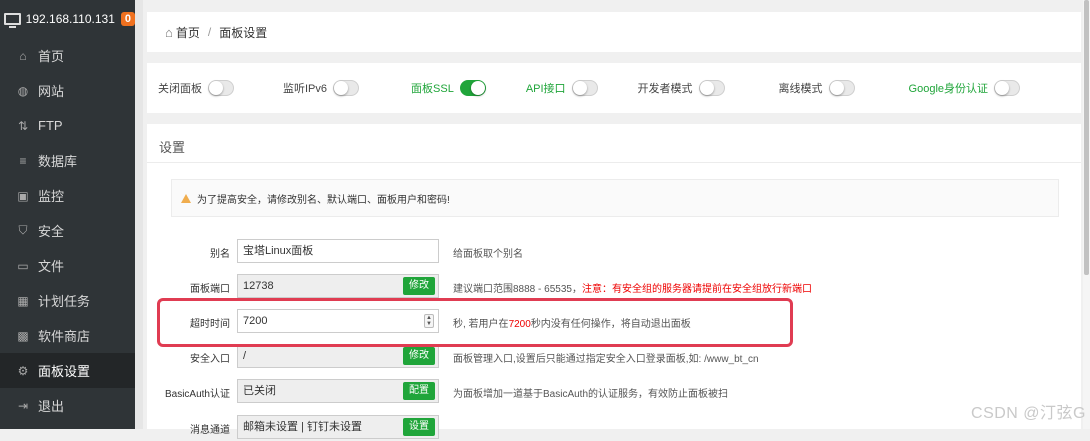 The height and width of the screenshot is (441, 1090). Describe the element at coordinates (591, 394) in the screenshot. I see `basicauth-help: 为面板增加一道基于BasicAuth的认证服务，有效防止面板被扫` at that location.